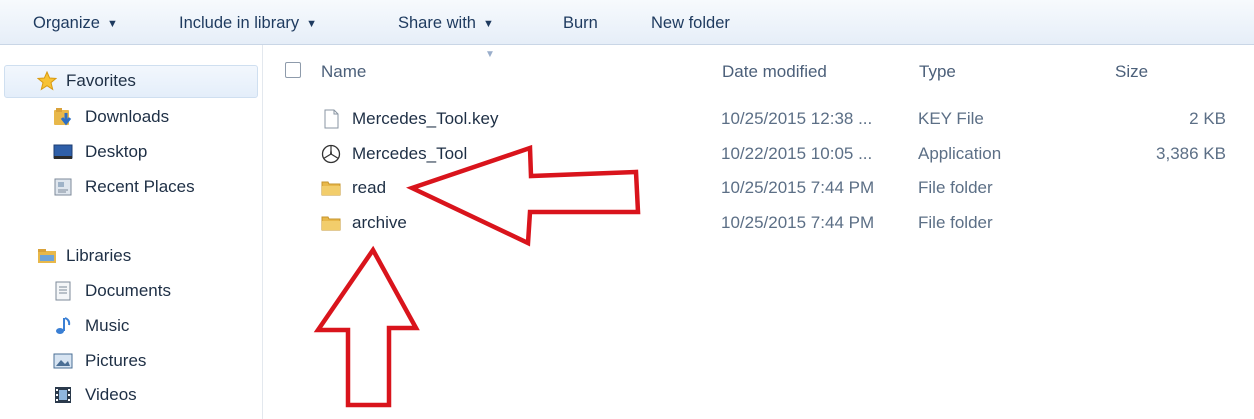  Describe the element at coordinates (774, 72) in the screenshot. I see `column-header-date-modified: Date modified` at that location.